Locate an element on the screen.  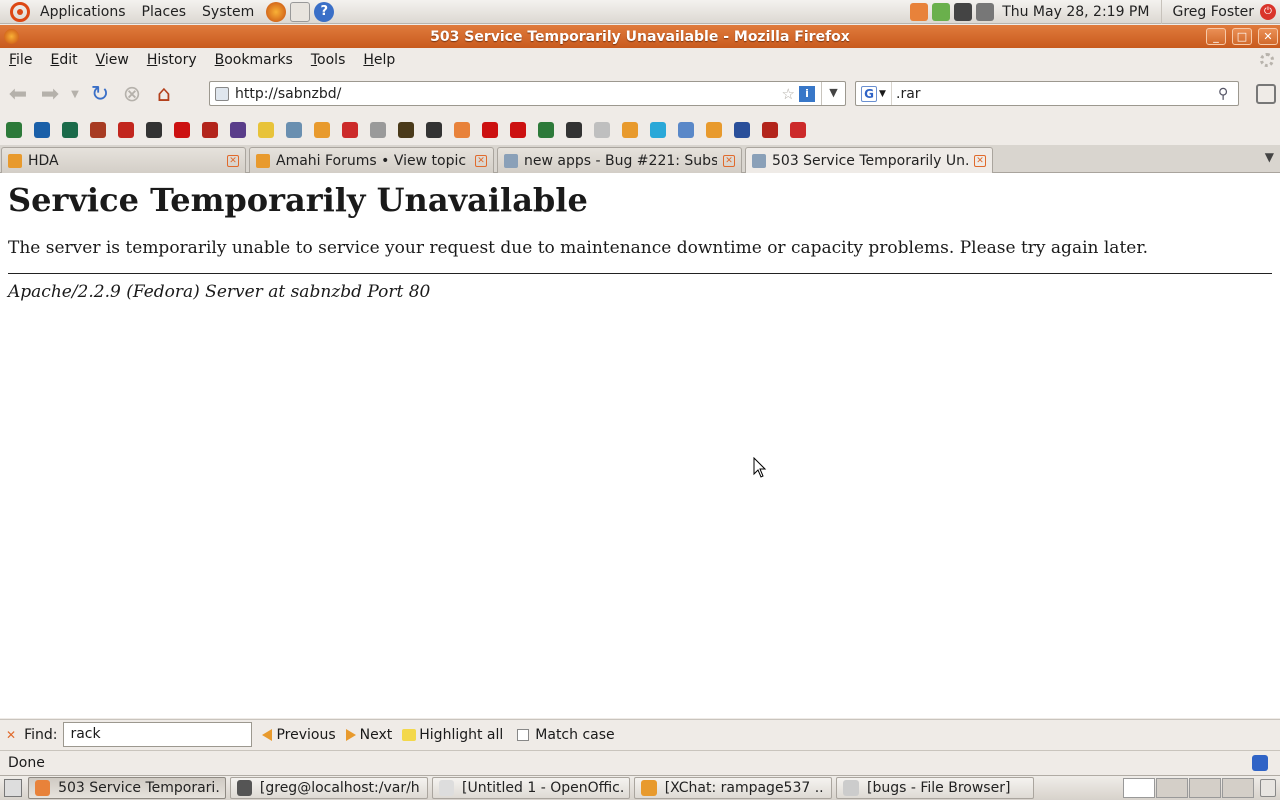
site-identity-icon is located at coordinates (222, 93).